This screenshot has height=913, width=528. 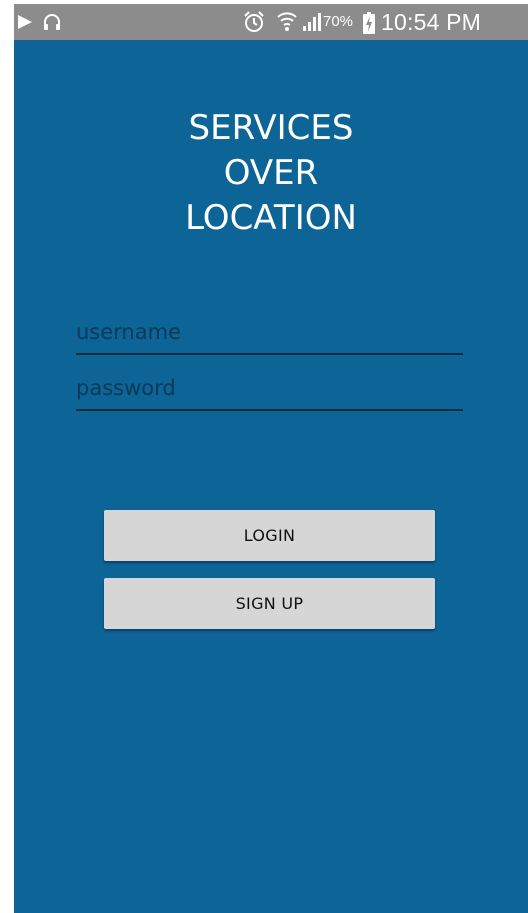 I want to click on status-clock: 10:54 PM, so click(x=431, y=22).